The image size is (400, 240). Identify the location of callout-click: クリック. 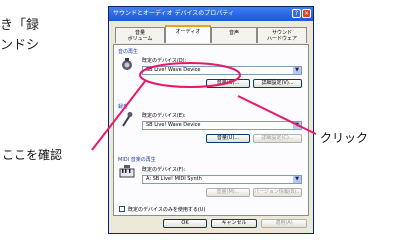
(344, 138).